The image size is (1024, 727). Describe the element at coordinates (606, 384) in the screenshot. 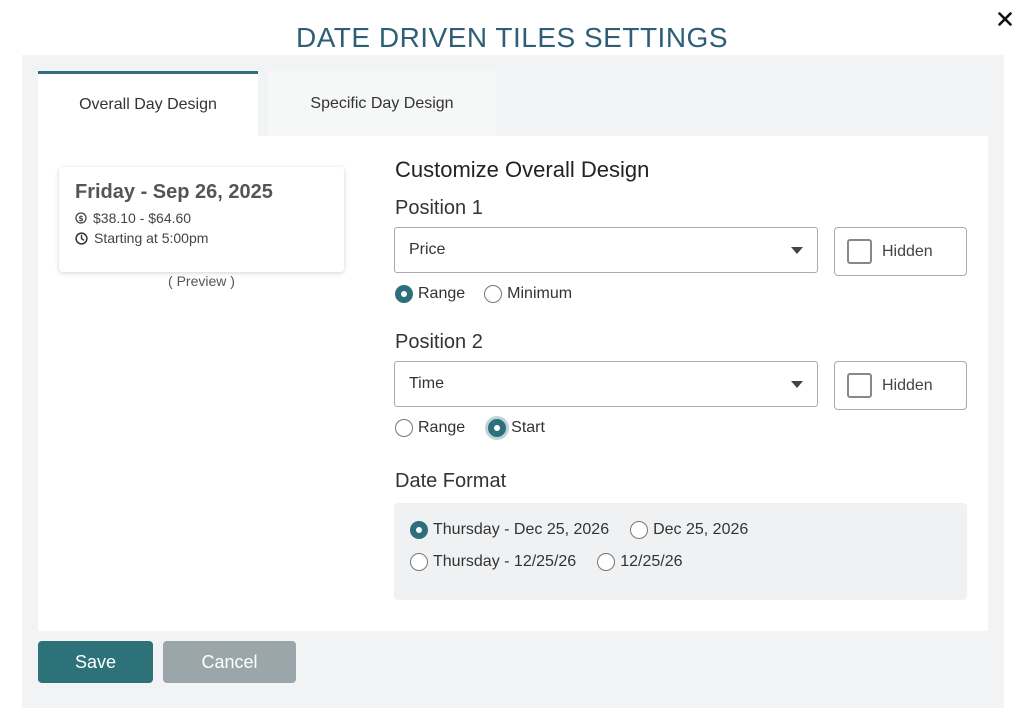

I see `position2-select: Time` at that location.